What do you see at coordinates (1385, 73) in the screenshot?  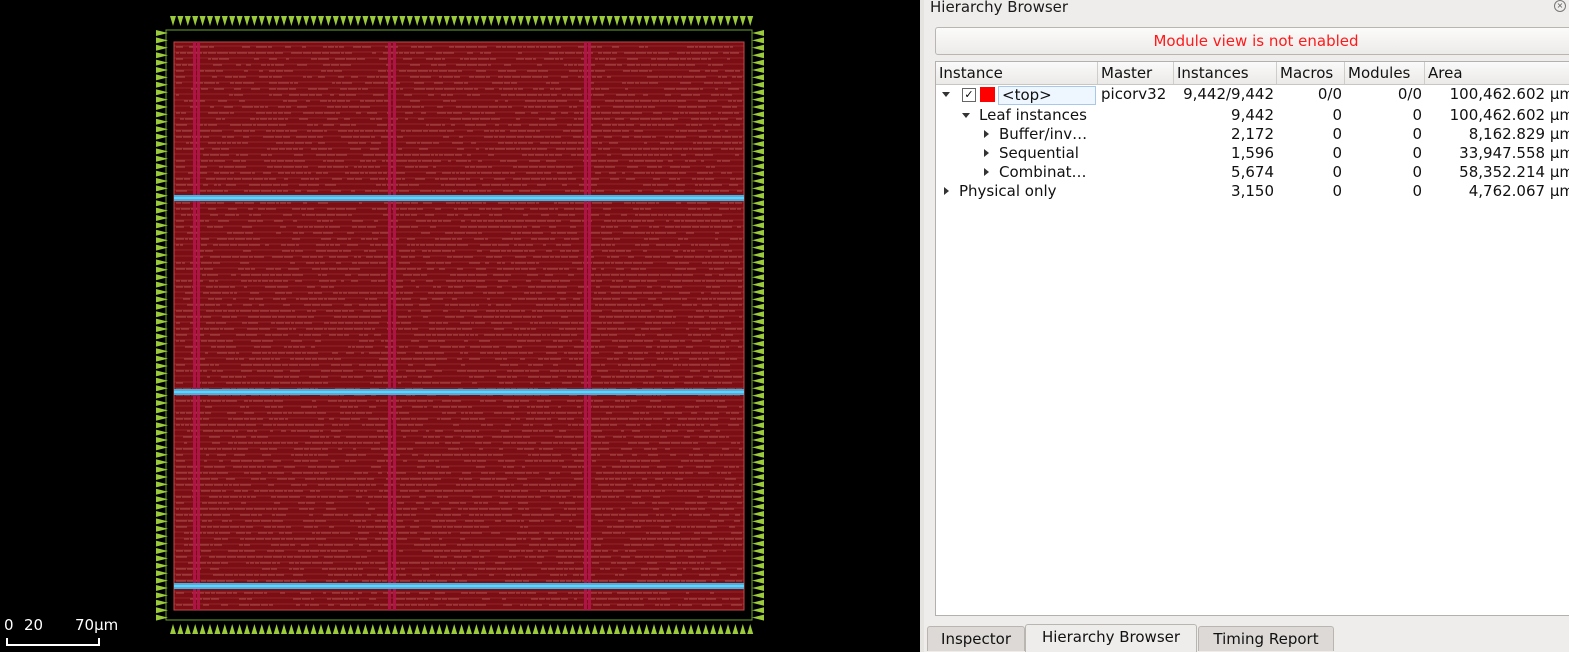 I see `col-modules: Modules` at bounding box center [1385, 73].